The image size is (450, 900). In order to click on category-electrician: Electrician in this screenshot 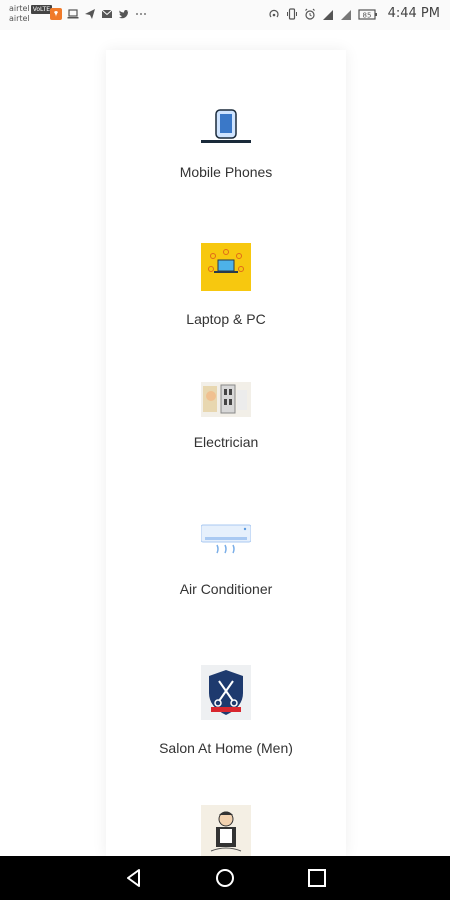, I will do `click(226, 410)`.